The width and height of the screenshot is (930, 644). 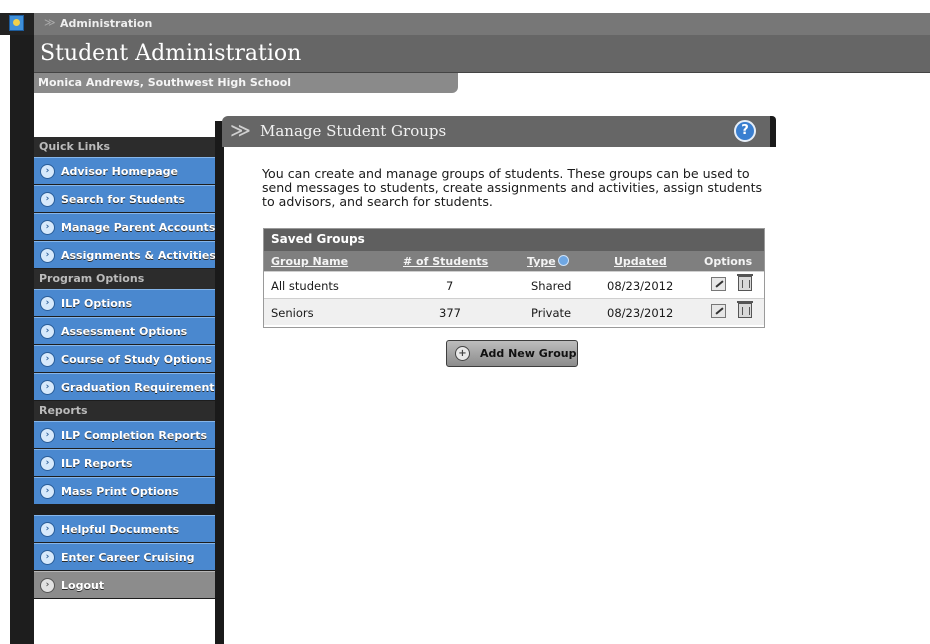 I want to click on sidebar-section-reports: Reports, so click(x=124, y=411).